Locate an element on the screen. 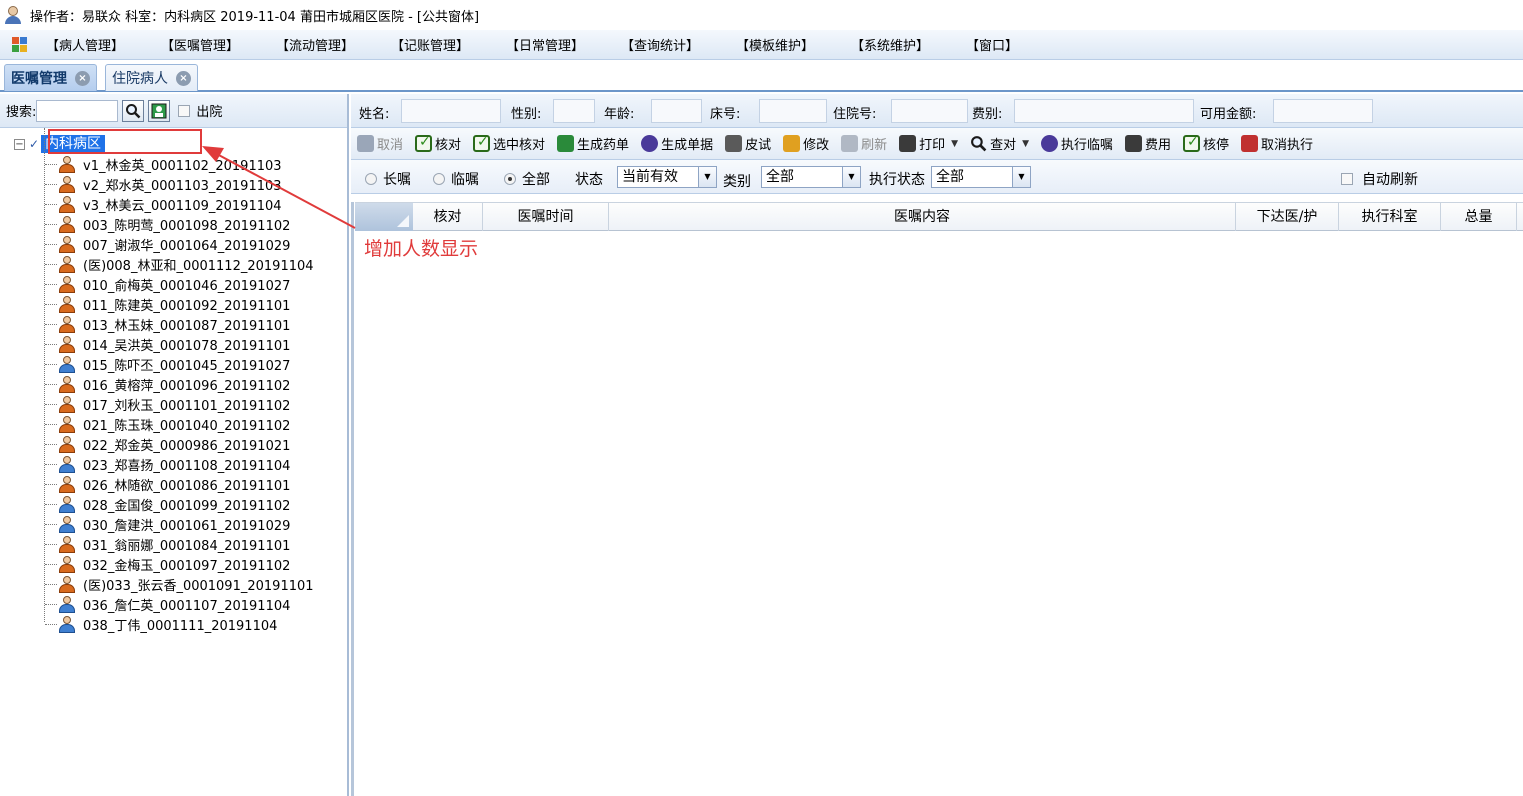  patient-tree-item: v2_郑水英_0001103_20191103 is located at coordinates (173, 184).